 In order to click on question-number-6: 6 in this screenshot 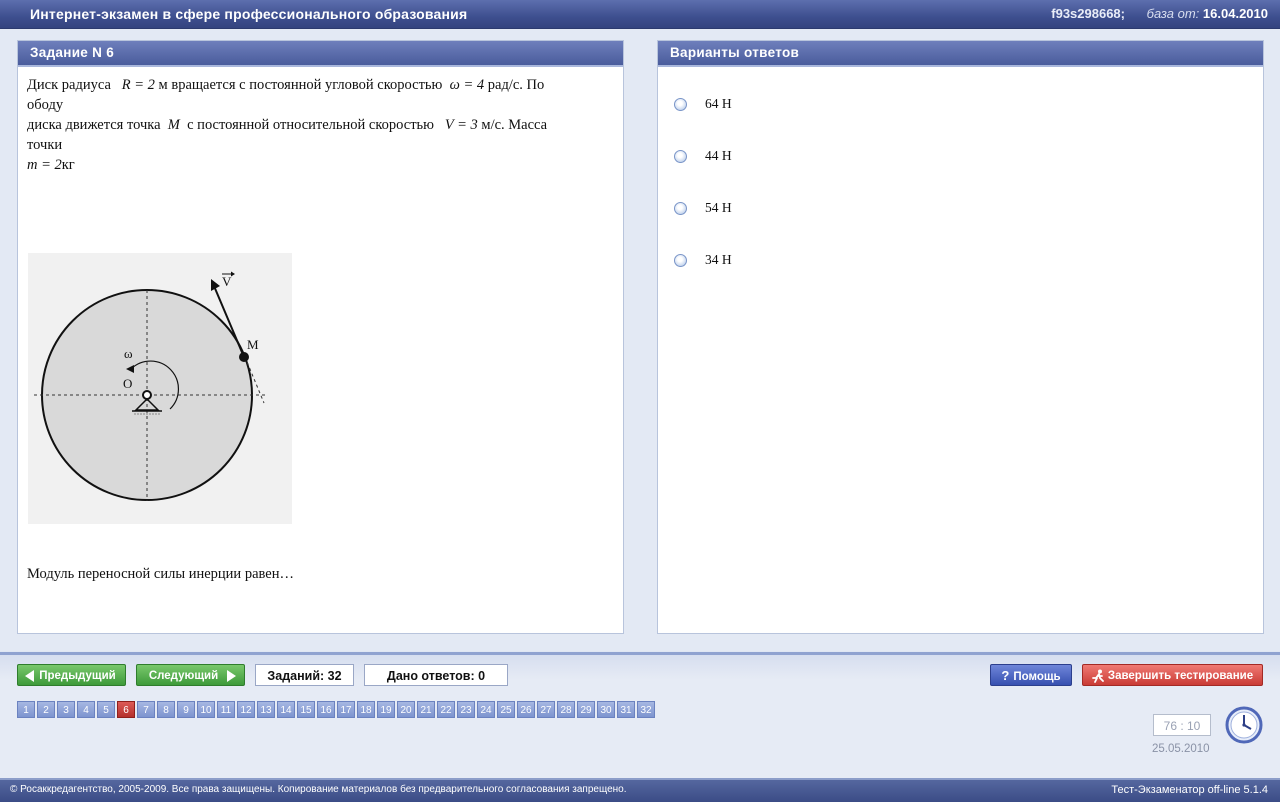, I will do `click(126, 709)`.